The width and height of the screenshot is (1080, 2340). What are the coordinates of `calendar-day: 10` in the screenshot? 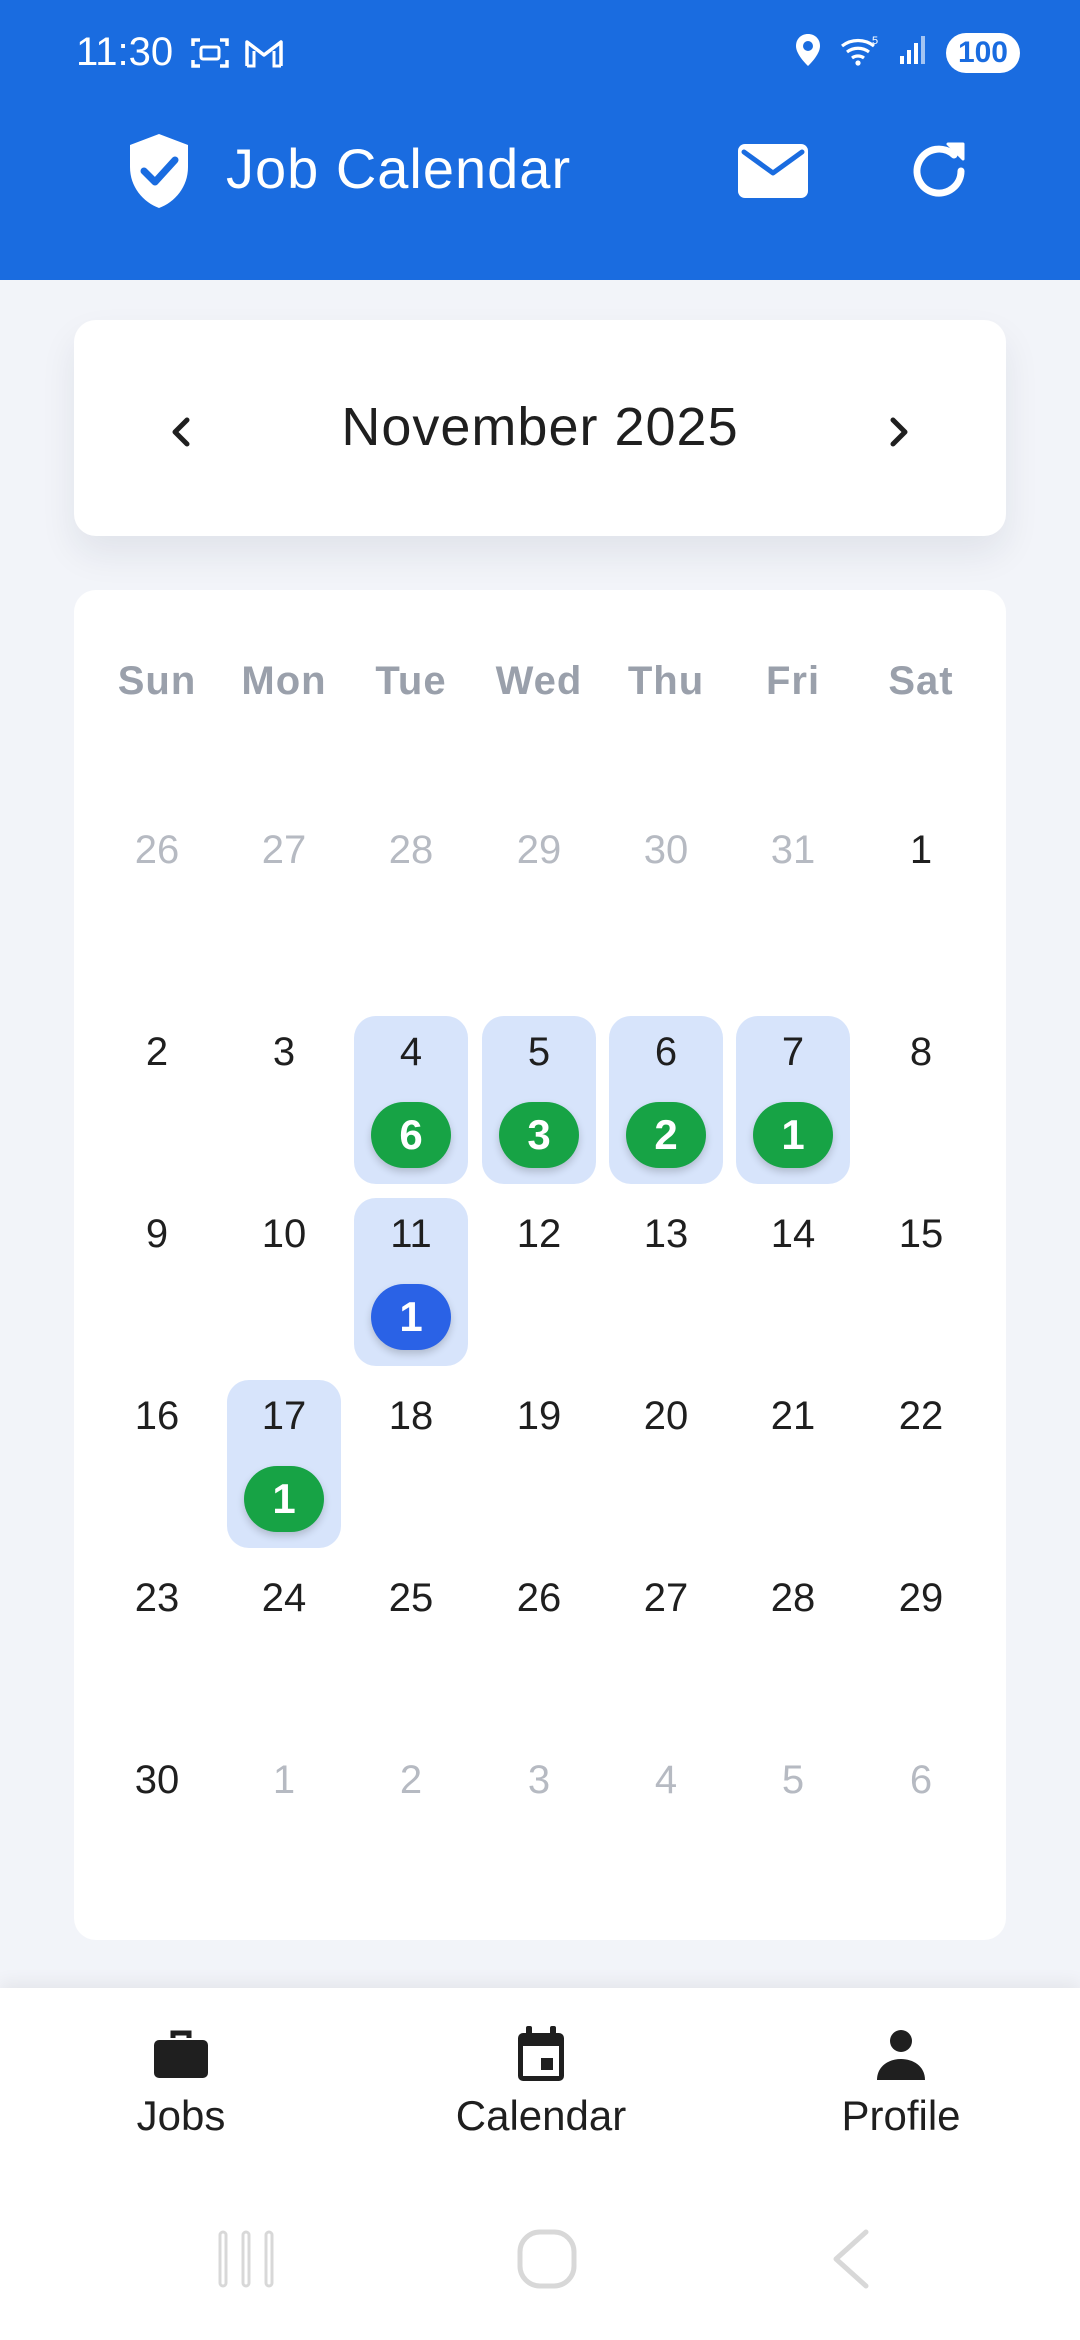 It's located at (284, 1282).